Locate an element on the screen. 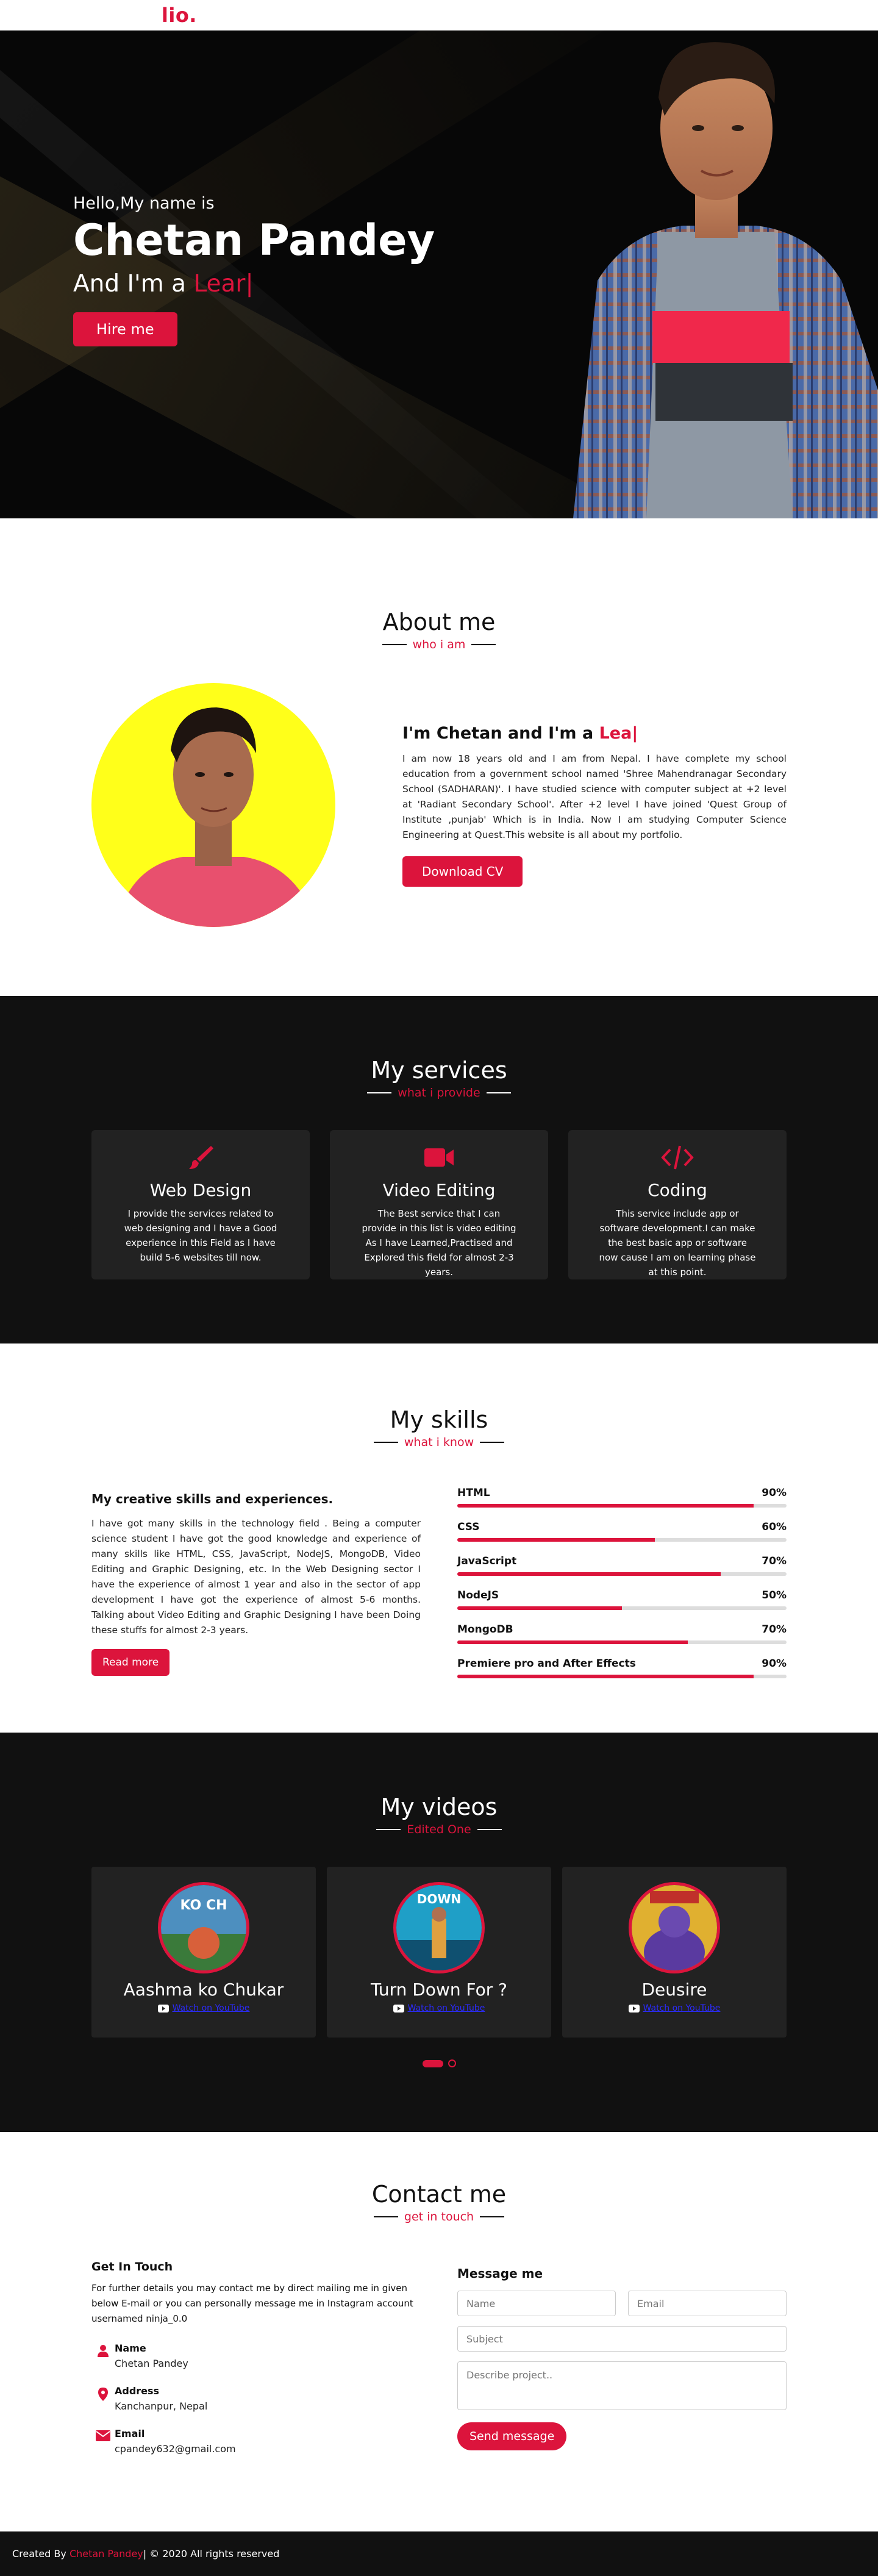 This screenshot has height=2576, width=878. skill-bar: Premiere pro and After Effects 90% is located at coordinates (622, 1668).